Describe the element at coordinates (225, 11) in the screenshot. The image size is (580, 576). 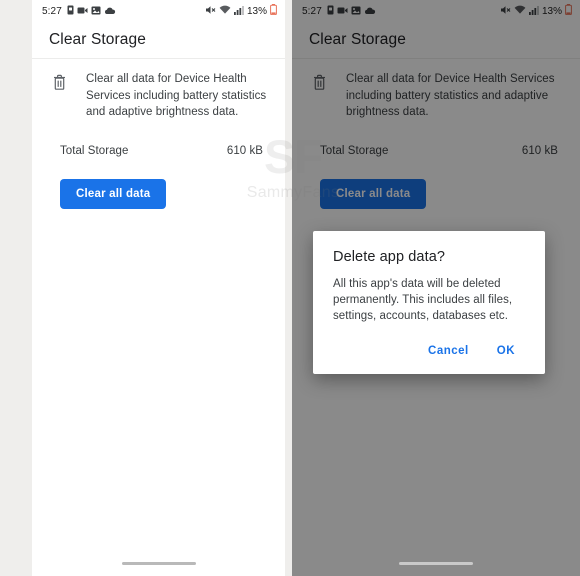
I see `wifi-icon` at that location.